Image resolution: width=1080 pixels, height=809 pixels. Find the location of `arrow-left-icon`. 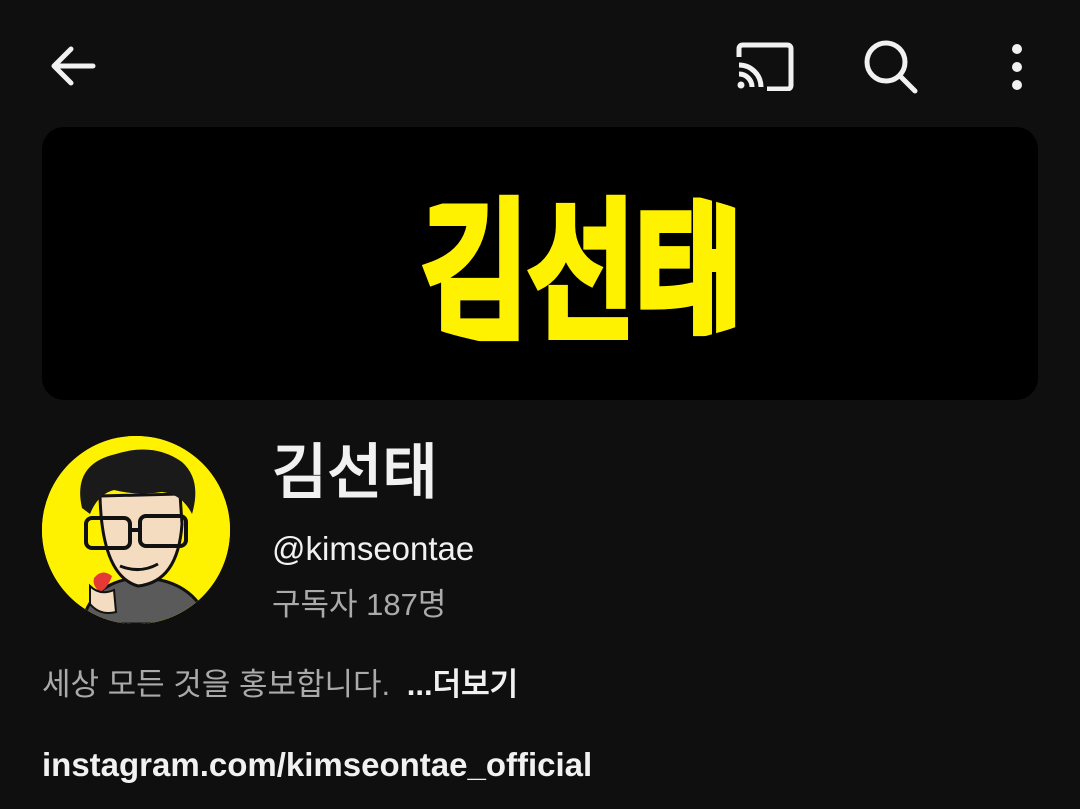

arrow-left-icon is located at coordinates (73, 66).